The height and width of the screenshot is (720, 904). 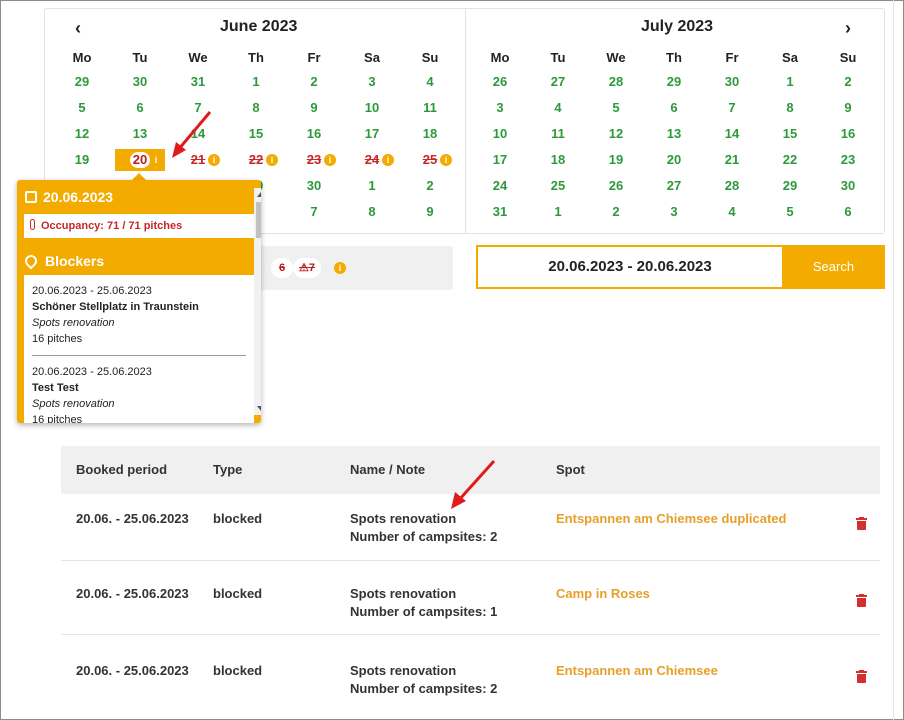 I want to click on calendar-day: 20, so click(x=674, y=160).